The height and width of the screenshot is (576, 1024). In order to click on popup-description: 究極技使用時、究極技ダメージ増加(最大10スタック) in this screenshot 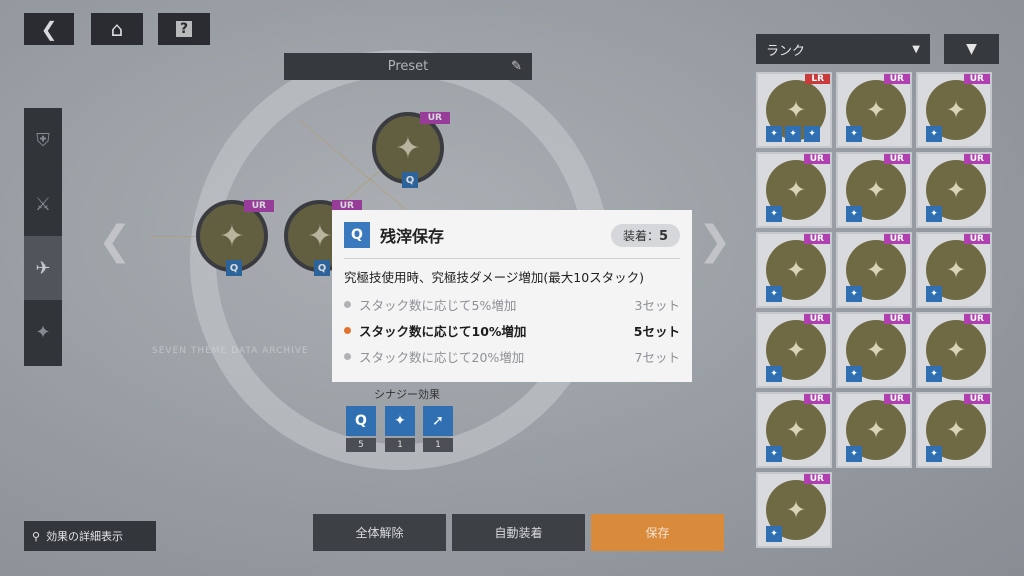, I will do `click(494, 277)`.